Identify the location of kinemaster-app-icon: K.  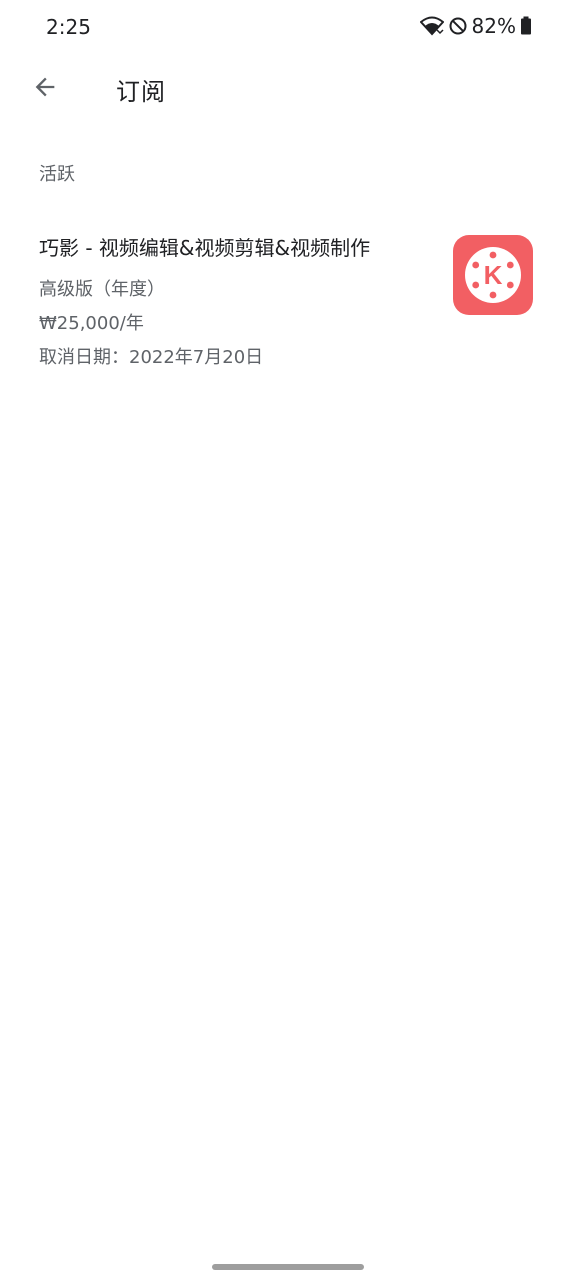
(493, 275).